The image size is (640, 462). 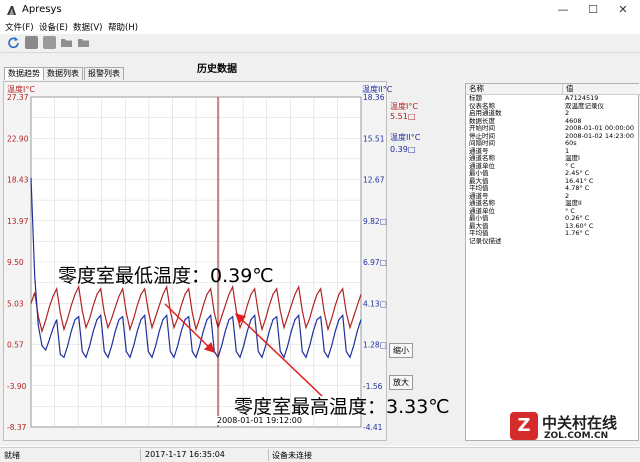 I want to click on arrow-min, so click(x=190, y=328).